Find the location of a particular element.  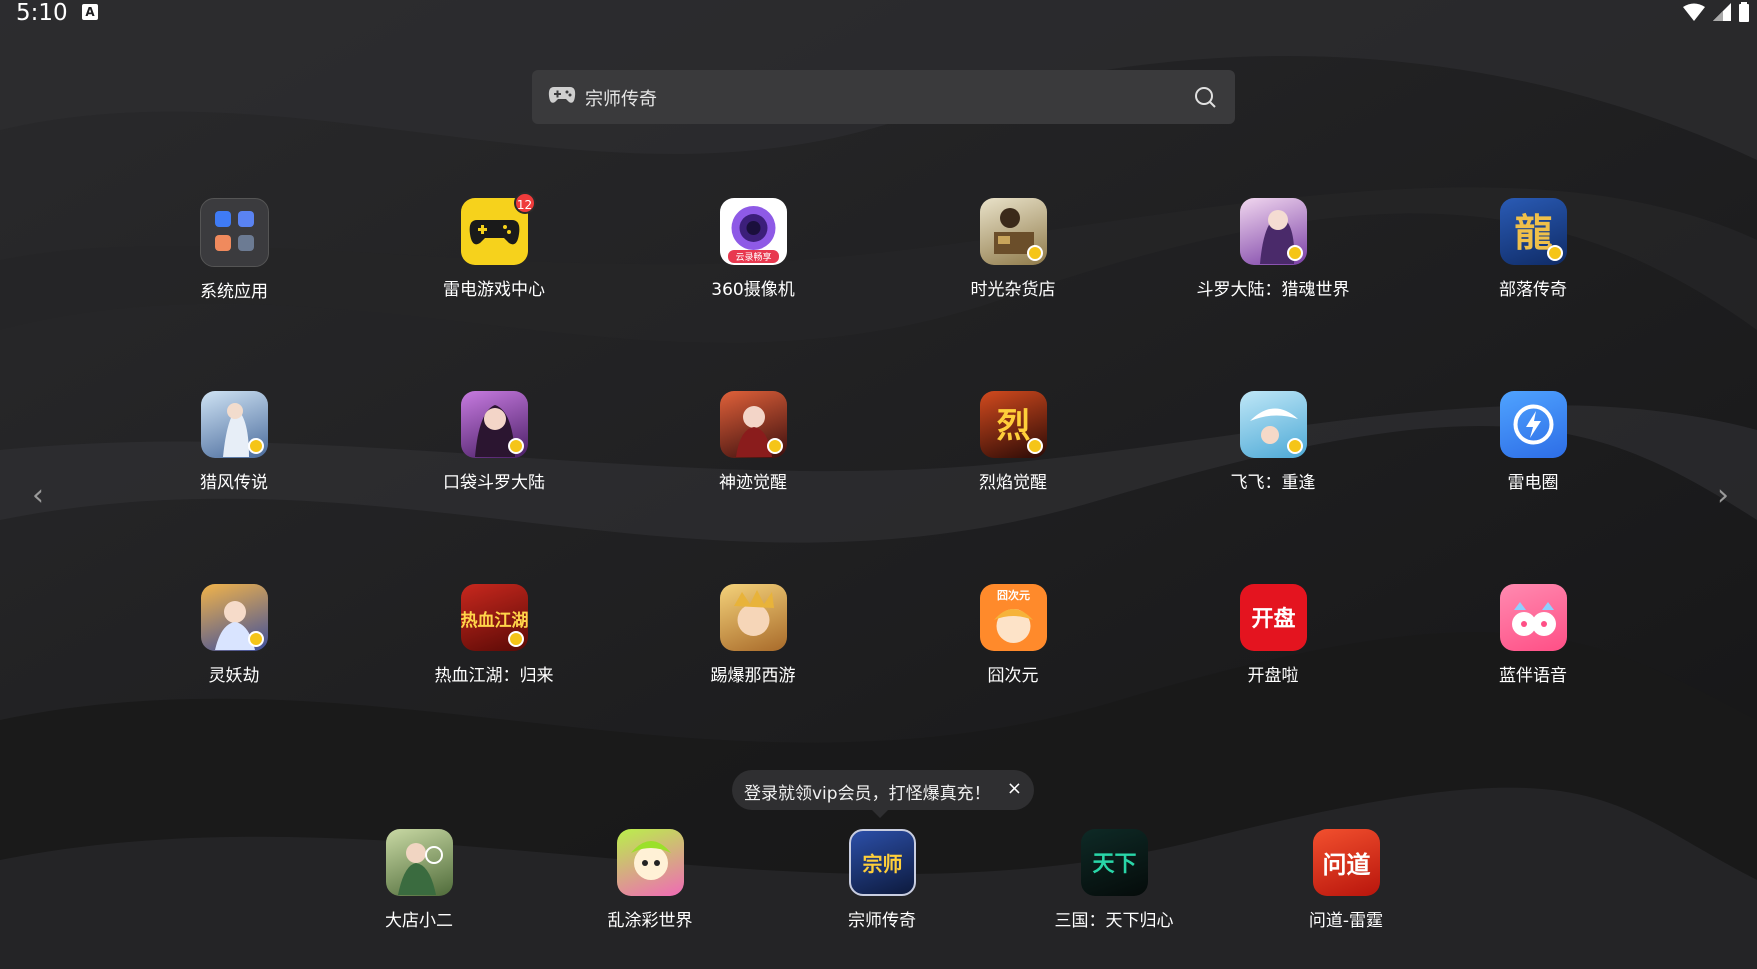

dock-app-sanguo: 天下 三国：天下归心 is located at coordinates (1114, 880).